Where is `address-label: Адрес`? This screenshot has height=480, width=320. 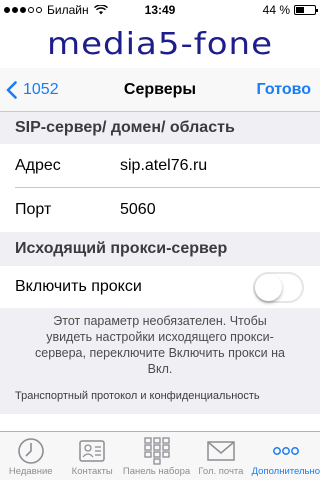
address-label: Адрес is located at coordinates (38, 165).